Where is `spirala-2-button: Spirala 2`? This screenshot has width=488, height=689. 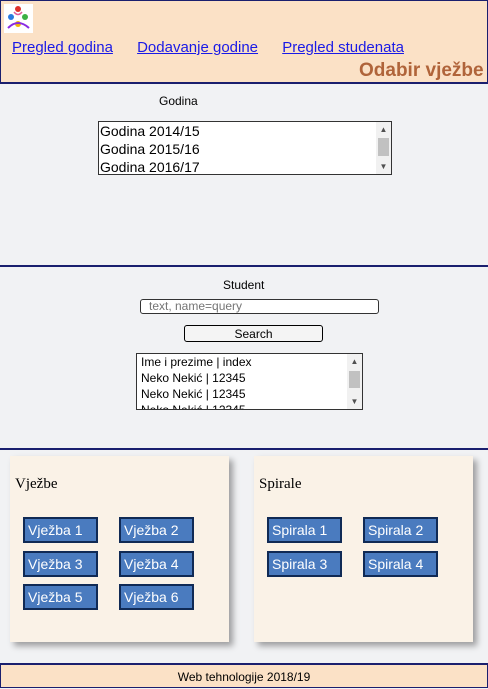
spirala-2-button: Spirala 2 is located at coordinates (400, 530).